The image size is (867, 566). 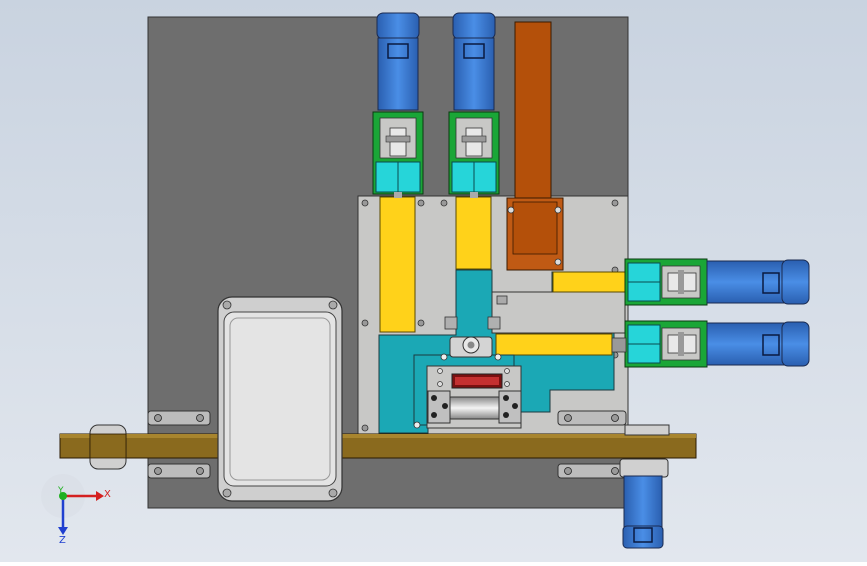 I want to click on yellow-horizontal-slide-upper, so click(x=589, y=282).